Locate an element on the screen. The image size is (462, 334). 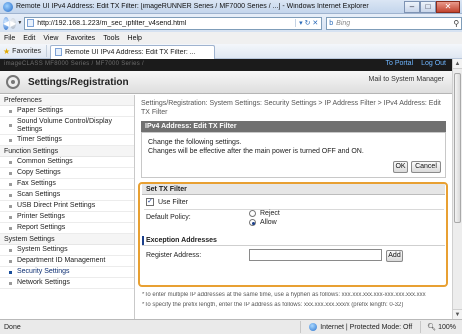
security-zone: Internet | Protected Mode: Off is located at coordinates (360, 327).